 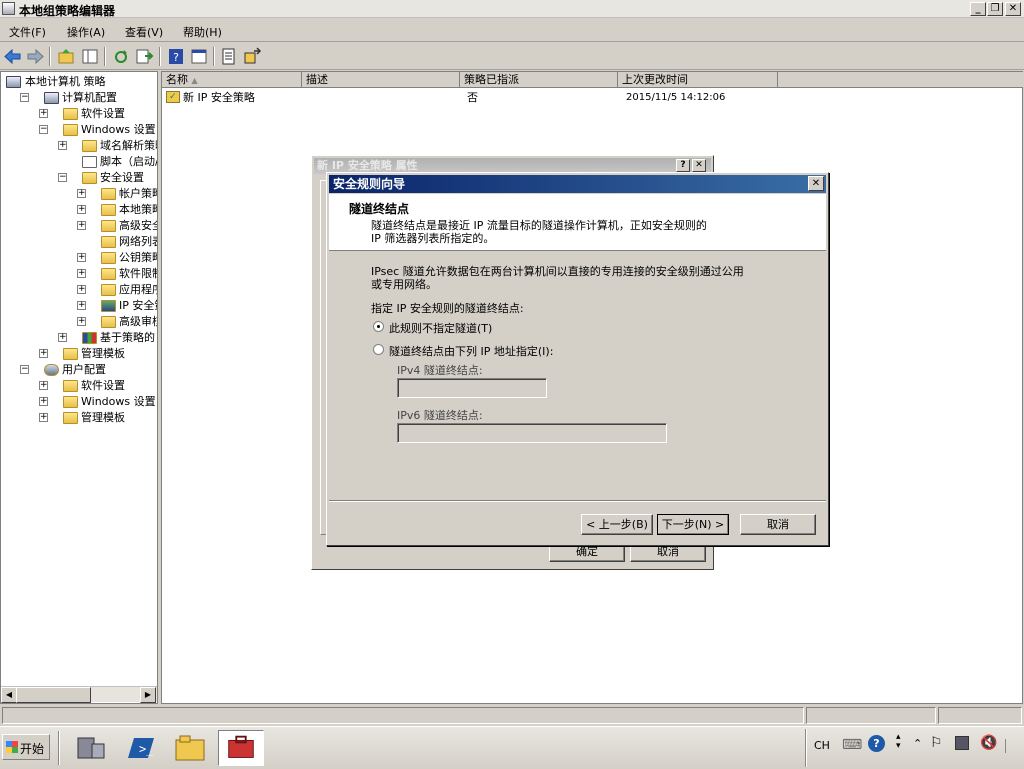 I want to click on tree-item: + 软件限制策, so click(x=79, y=274).